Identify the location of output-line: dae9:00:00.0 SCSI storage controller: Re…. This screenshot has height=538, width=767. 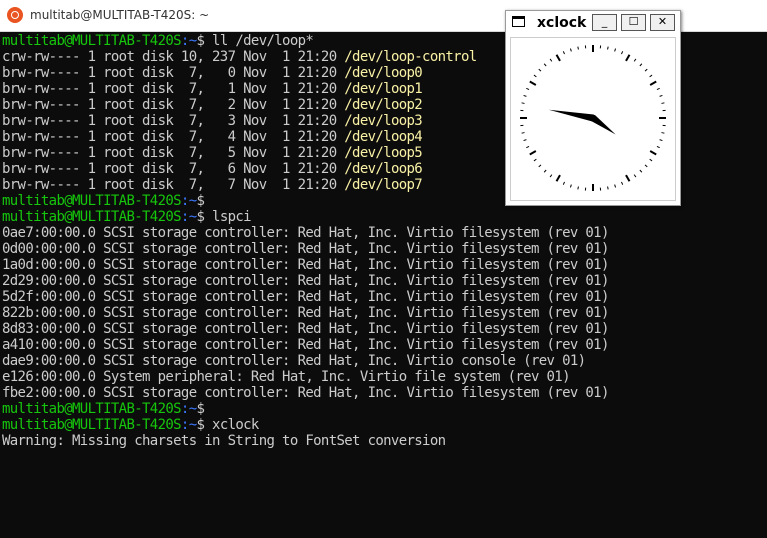
(382, 361).